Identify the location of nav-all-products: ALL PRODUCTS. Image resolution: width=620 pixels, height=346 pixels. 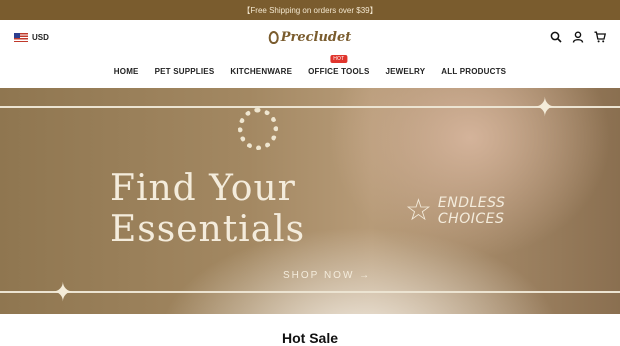
(473, 71).